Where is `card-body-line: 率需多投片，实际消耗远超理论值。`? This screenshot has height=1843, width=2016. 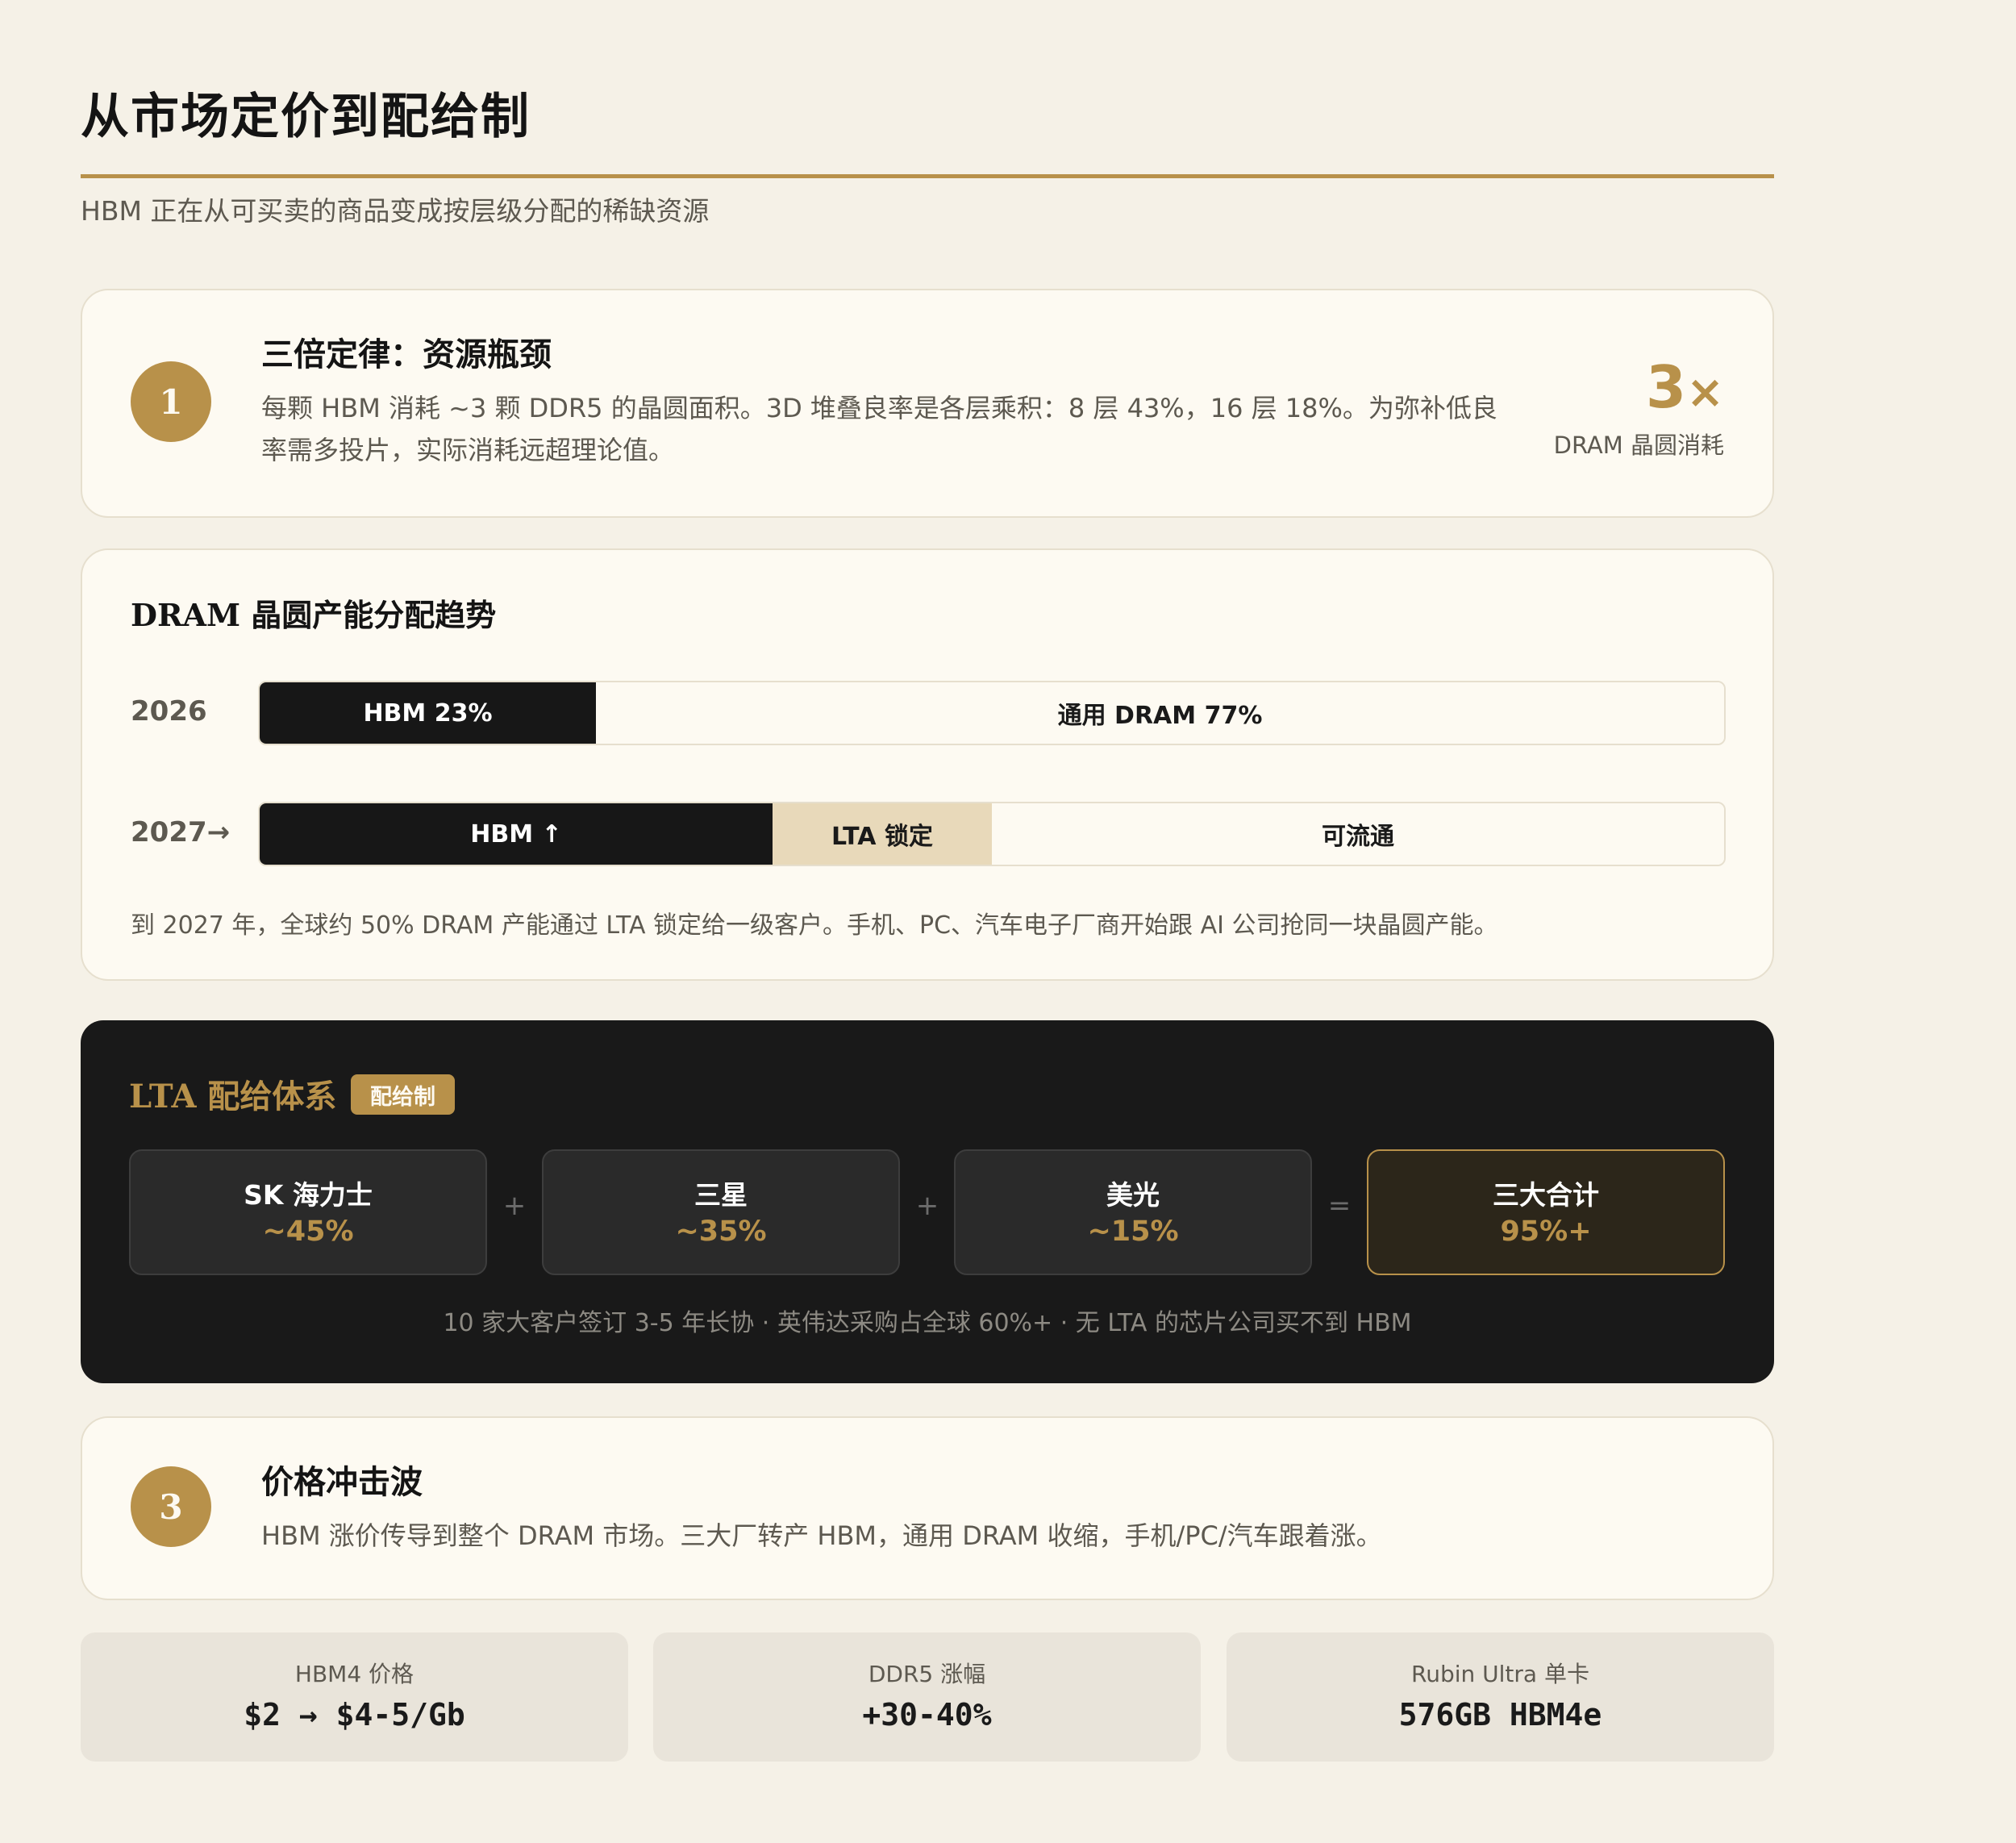 card-body-line: 率需多投片，实际消耗远超理论值。 is located at coordinates (468, 450).